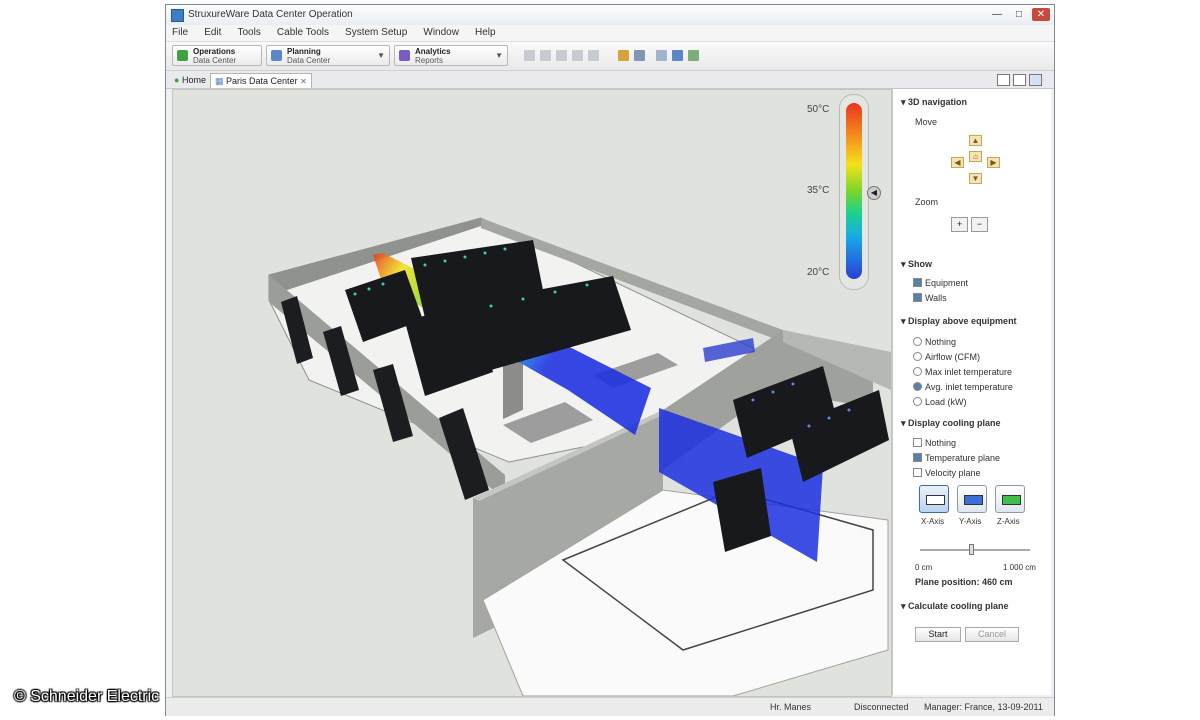 This screenshot has height=720, width=1200. Describe the element at coordinates (639, 55) in the screenshot. I see `cable-icon` at that location.